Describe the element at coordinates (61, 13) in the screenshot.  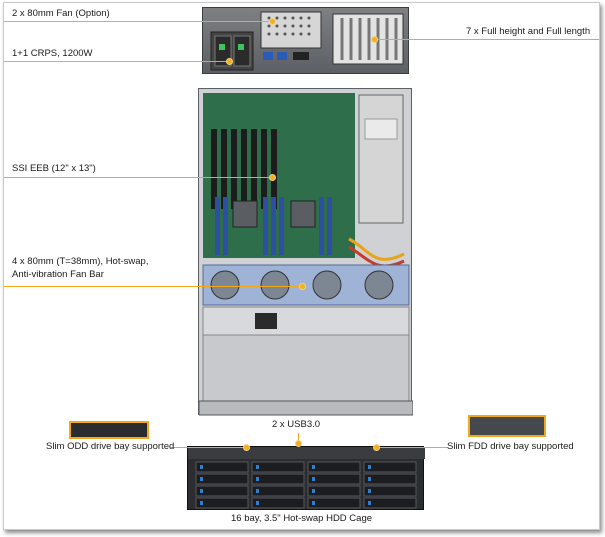
I see `label-fan-option: 2 x 80mm Fan (Option)` at that location.